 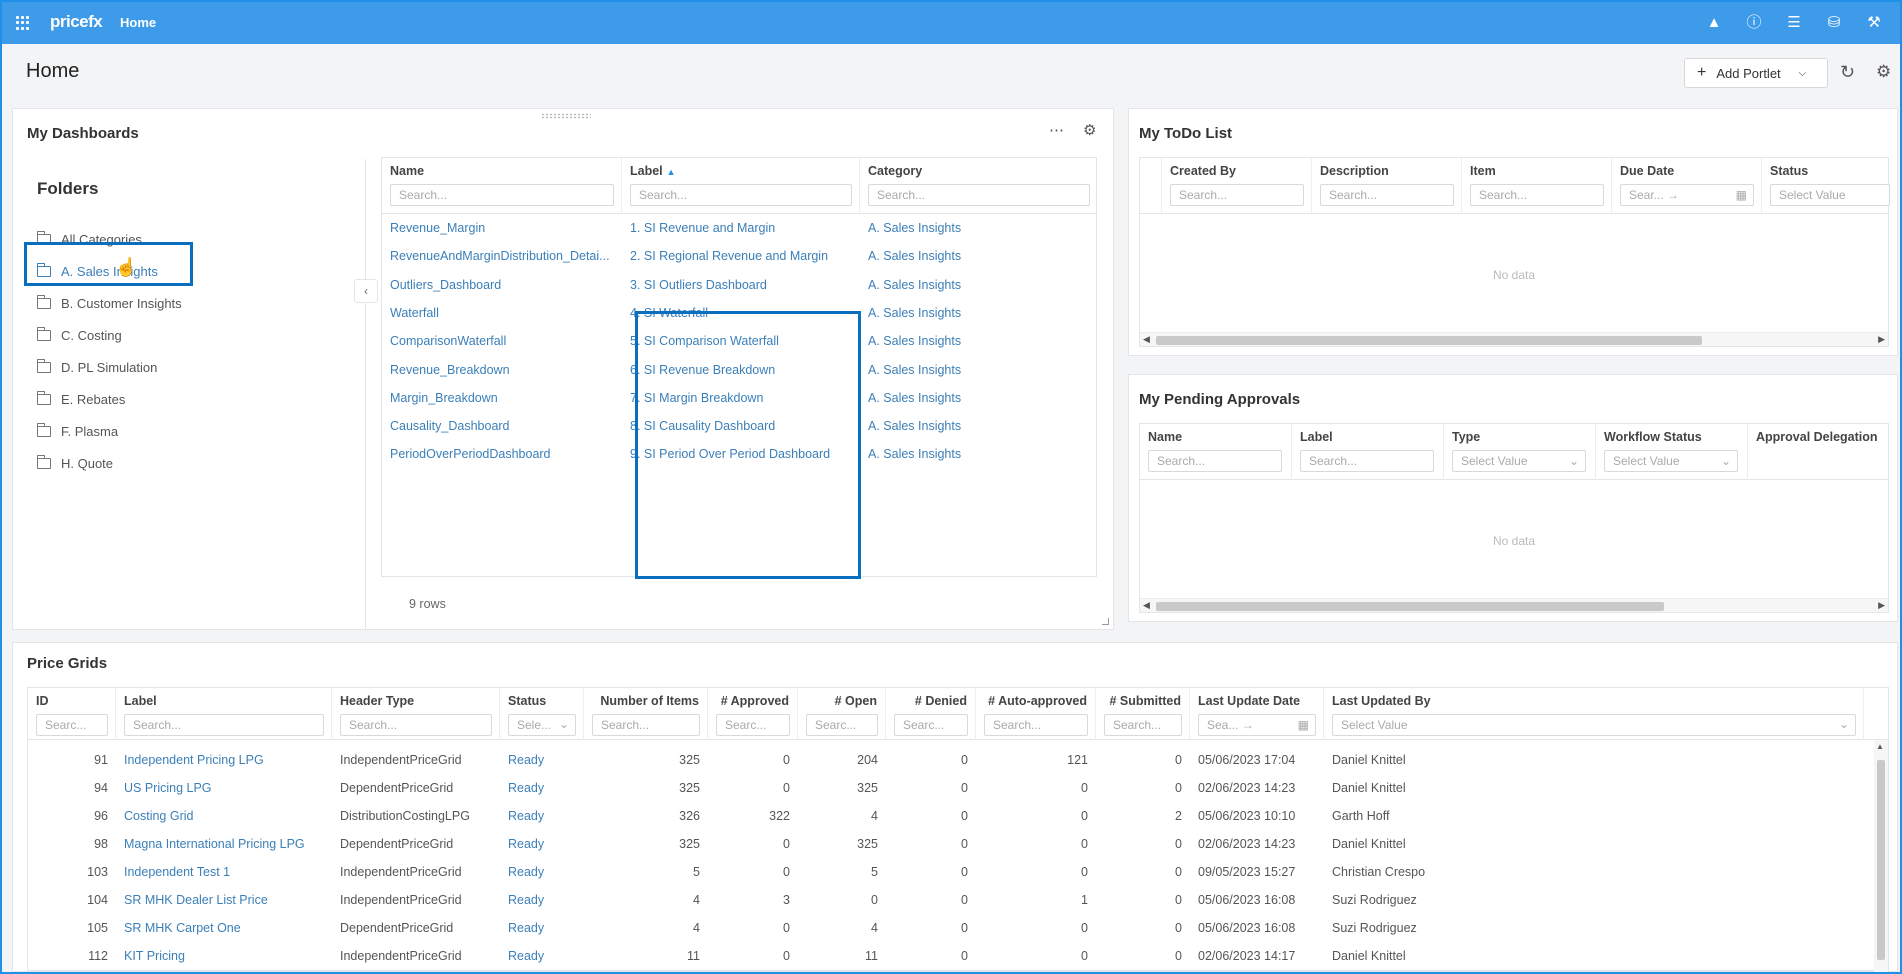 What do you see at coordinates (1819, 452) in the screenshot?
I see `column-header-approval-delegation: Approval Delegation` at bounding box center [1819, 452].